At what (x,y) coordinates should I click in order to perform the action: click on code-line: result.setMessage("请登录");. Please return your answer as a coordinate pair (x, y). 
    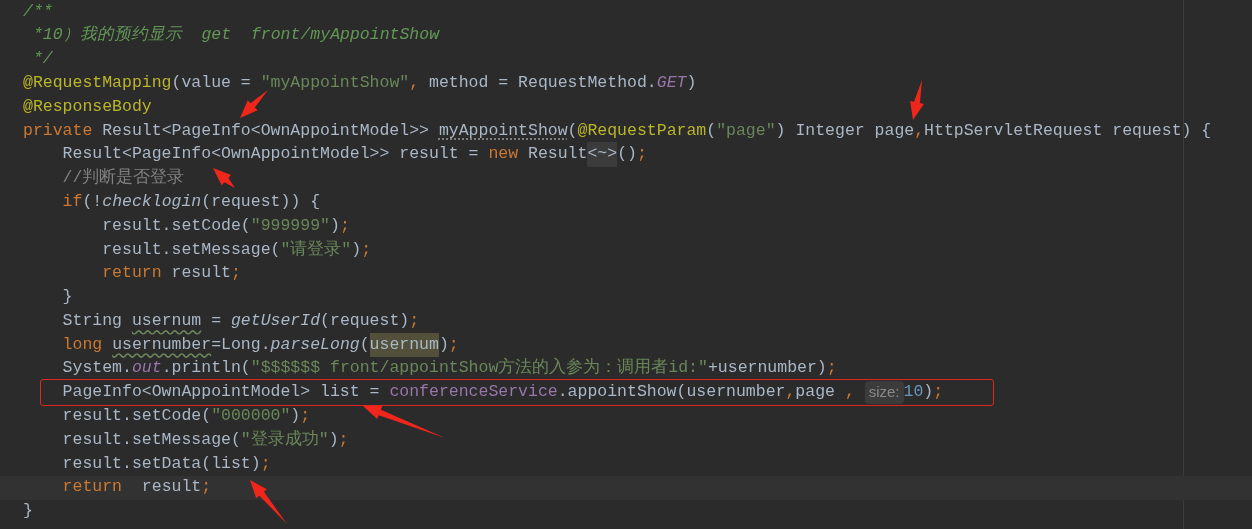
    Looking at the image, I should click on (236, 249).